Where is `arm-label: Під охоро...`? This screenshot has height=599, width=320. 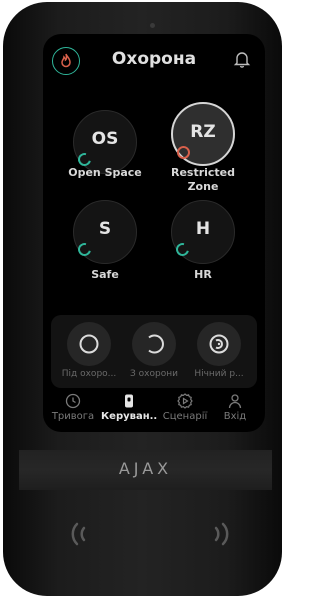 arm-label: Під охоро... is located at coordinates (89, 374).